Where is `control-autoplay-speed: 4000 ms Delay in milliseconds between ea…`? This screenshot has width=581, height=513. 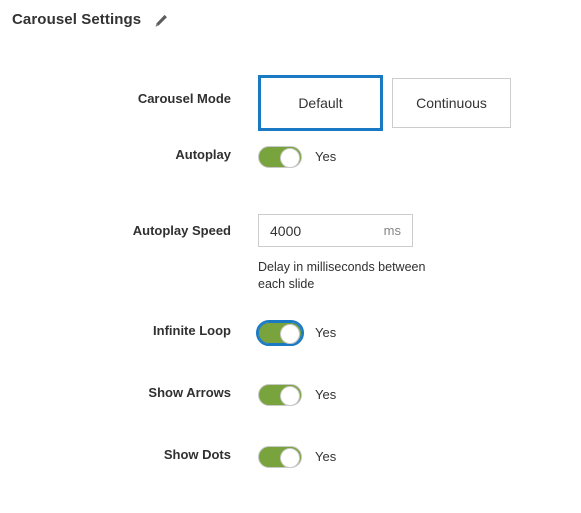
control-autoplay-speed: 4000 ms Delay in milliseconds between ea… is located at coordinates (419, 252).